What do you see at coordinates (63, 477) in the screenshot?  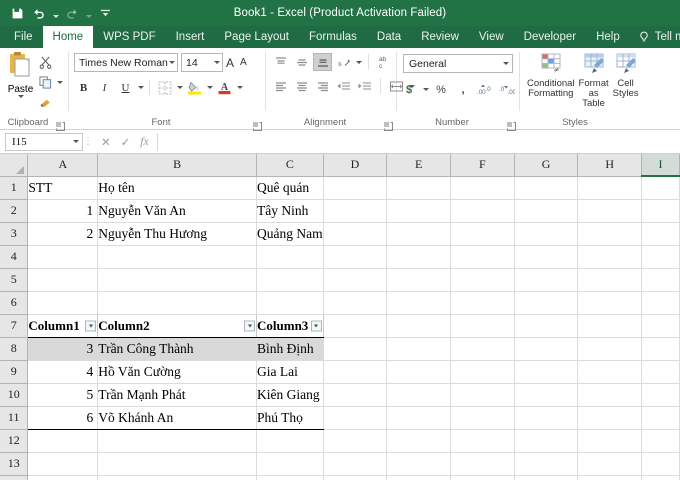 I see `cell-a14` at bounding box center [63, 477].